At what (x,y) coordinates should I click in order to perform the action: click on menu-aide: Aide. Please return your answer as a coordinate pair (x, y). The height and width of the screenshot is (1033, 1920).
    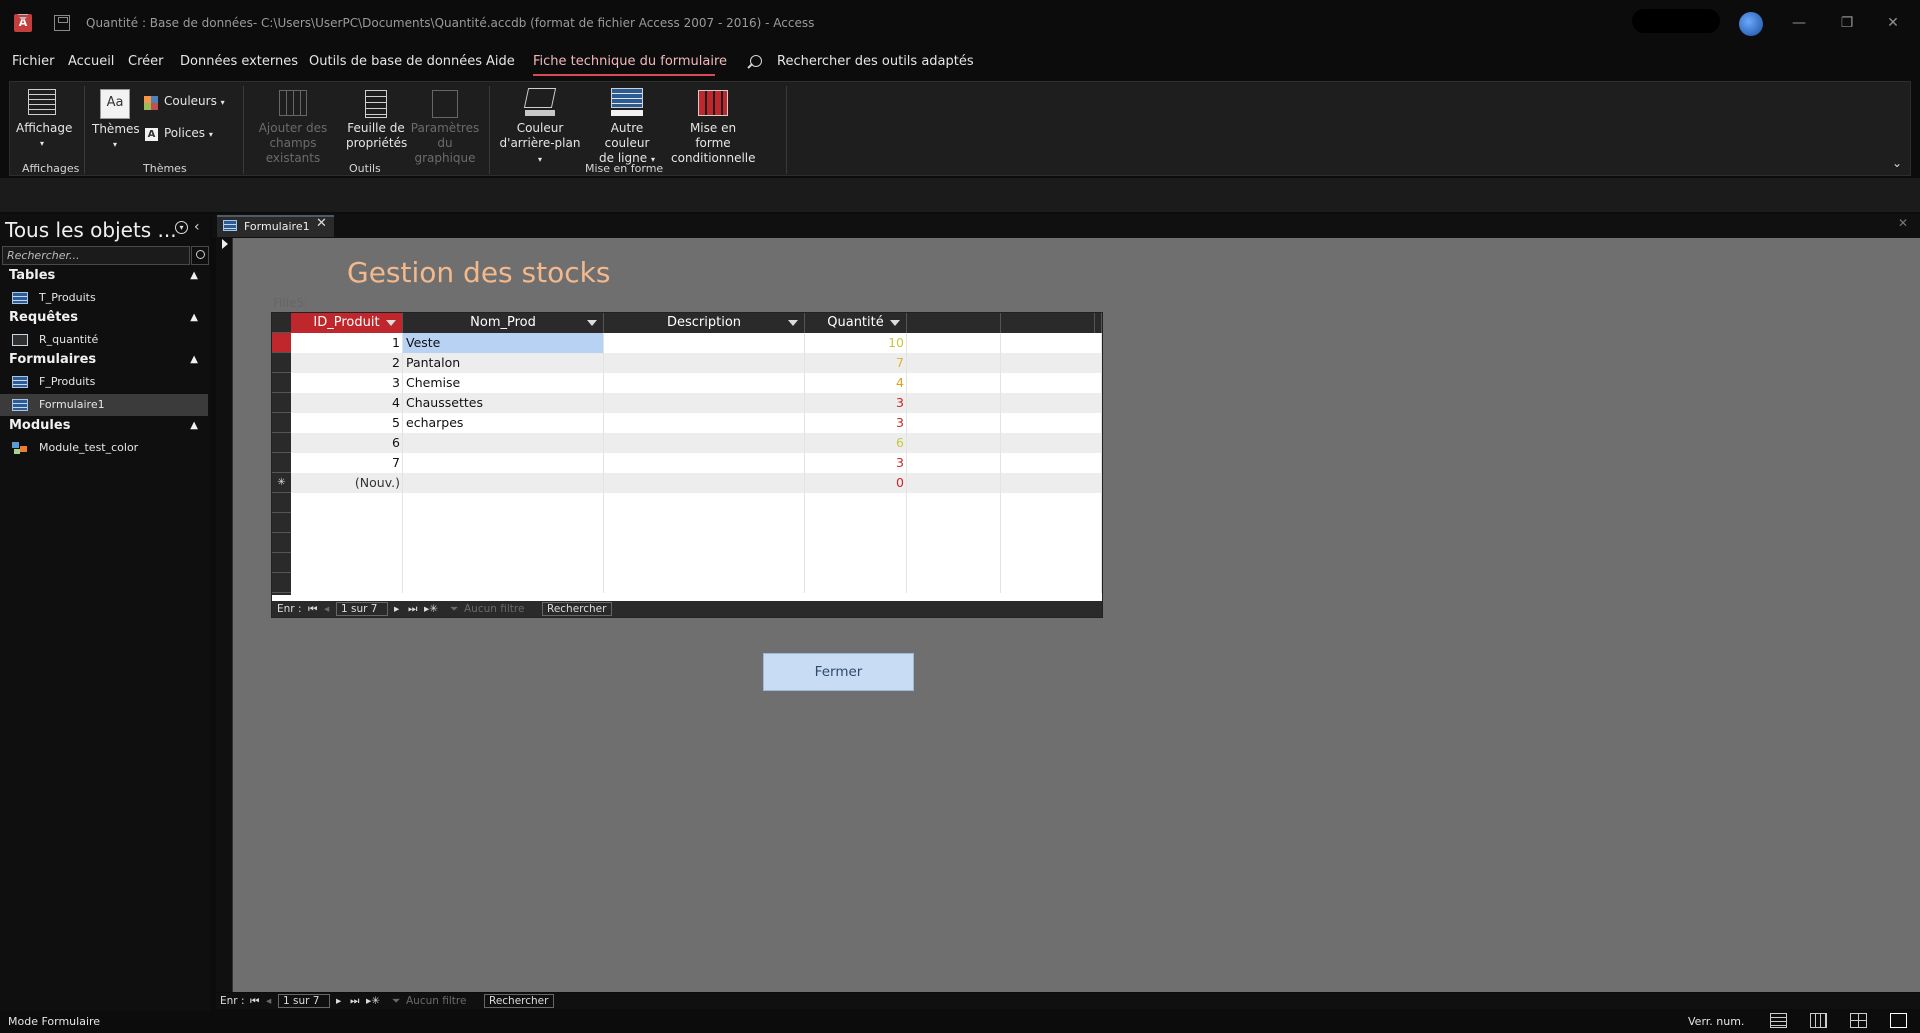
    Looking at the image, I should click on (500, 61).